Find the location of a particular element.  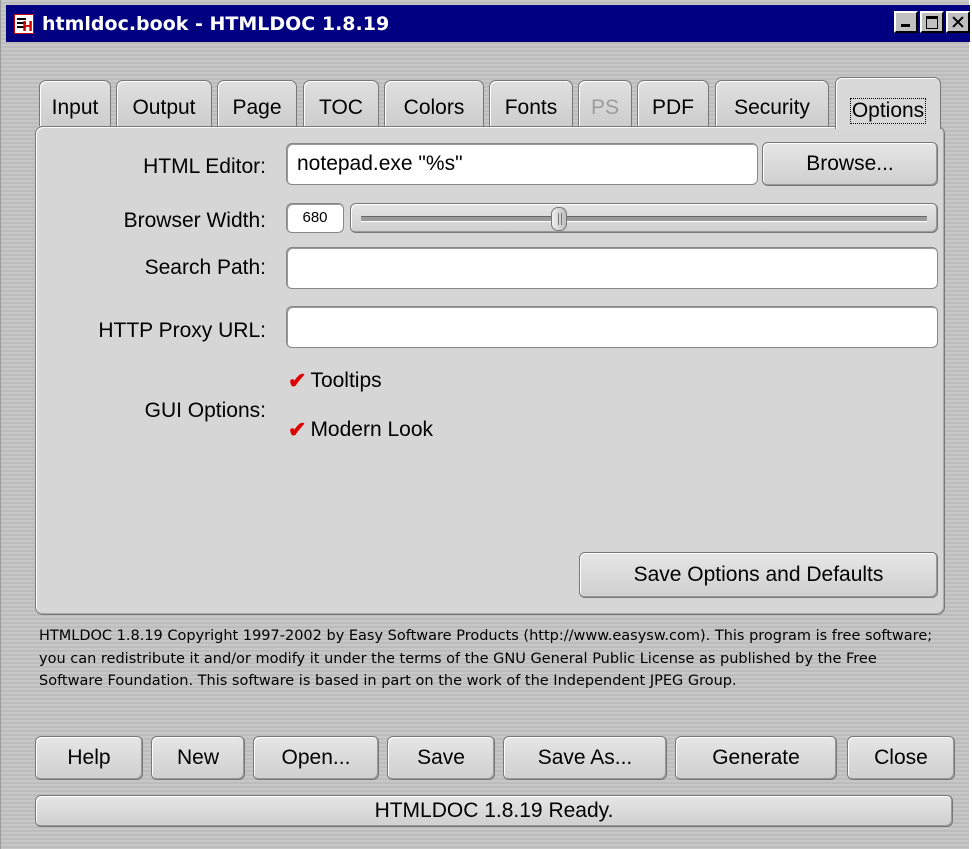

tab-fonts: Fonts is located at coordinates (531, 103).